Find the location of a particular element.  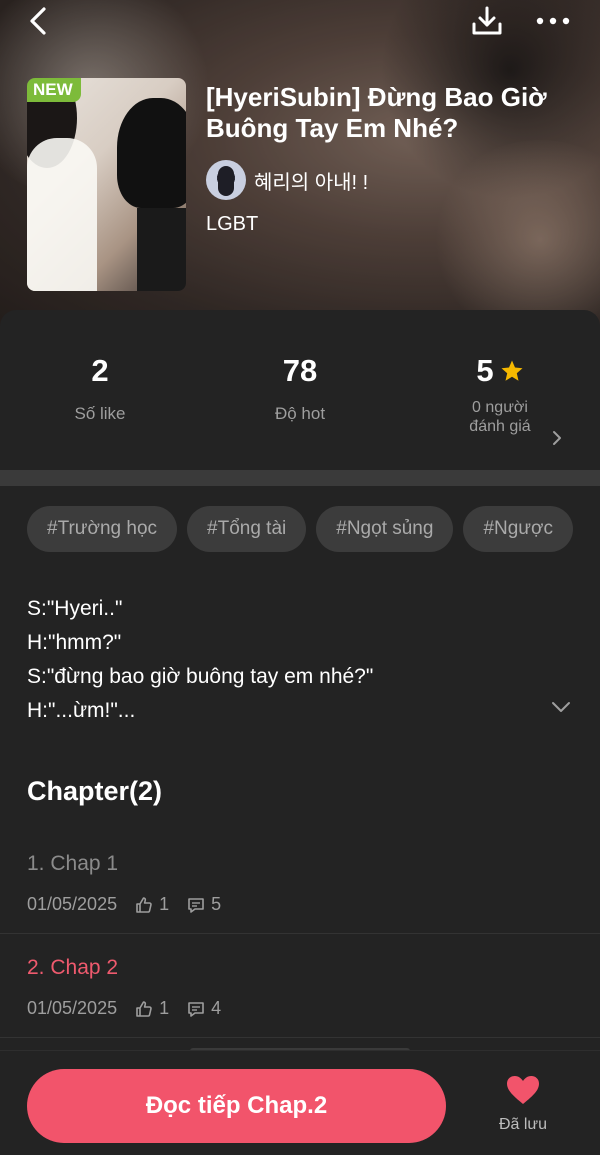

tag-chip: #Tổng tài is located at coordinates (247, 529).